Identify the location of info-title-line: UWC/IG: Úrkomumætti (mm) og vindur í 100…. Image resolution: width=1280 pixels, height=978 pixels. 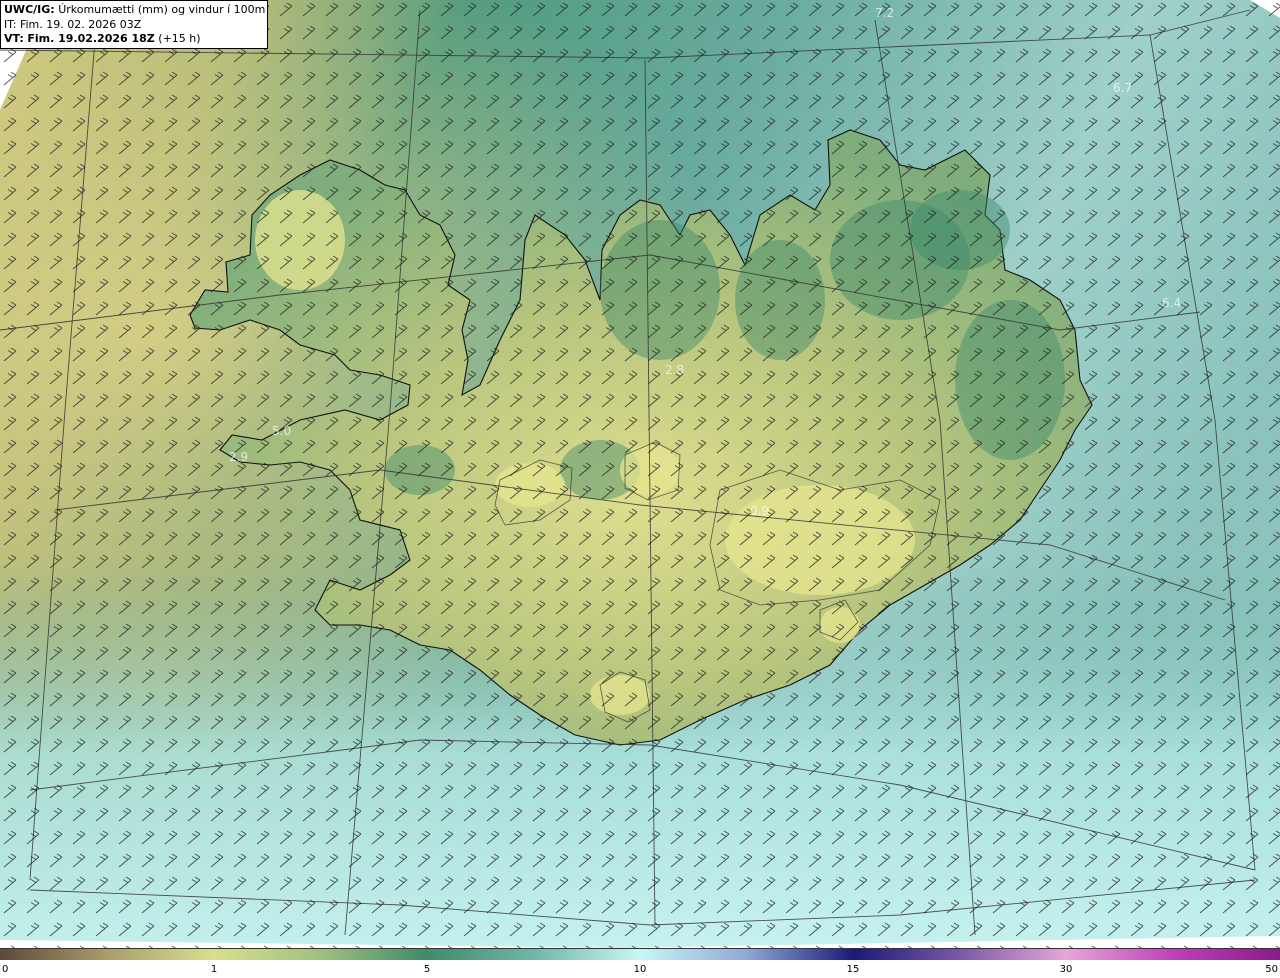
(135, 10).